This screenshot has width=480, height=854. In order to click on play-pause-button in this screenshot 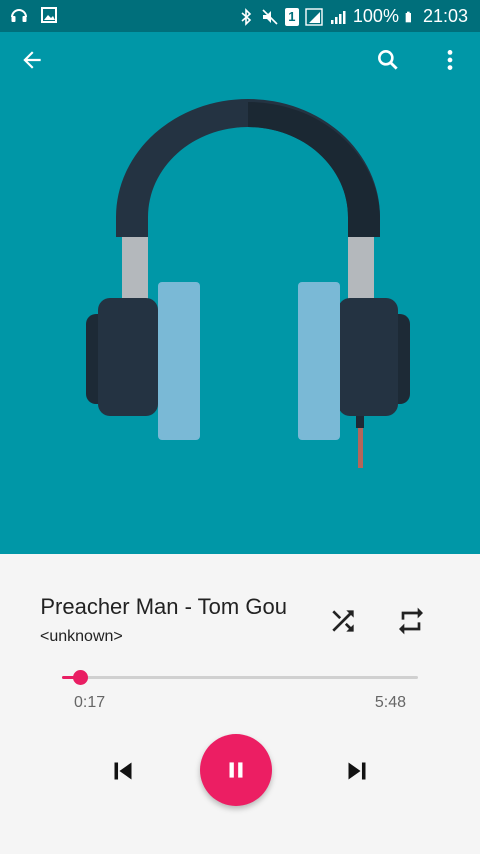, I will do `click(236, 770)`.